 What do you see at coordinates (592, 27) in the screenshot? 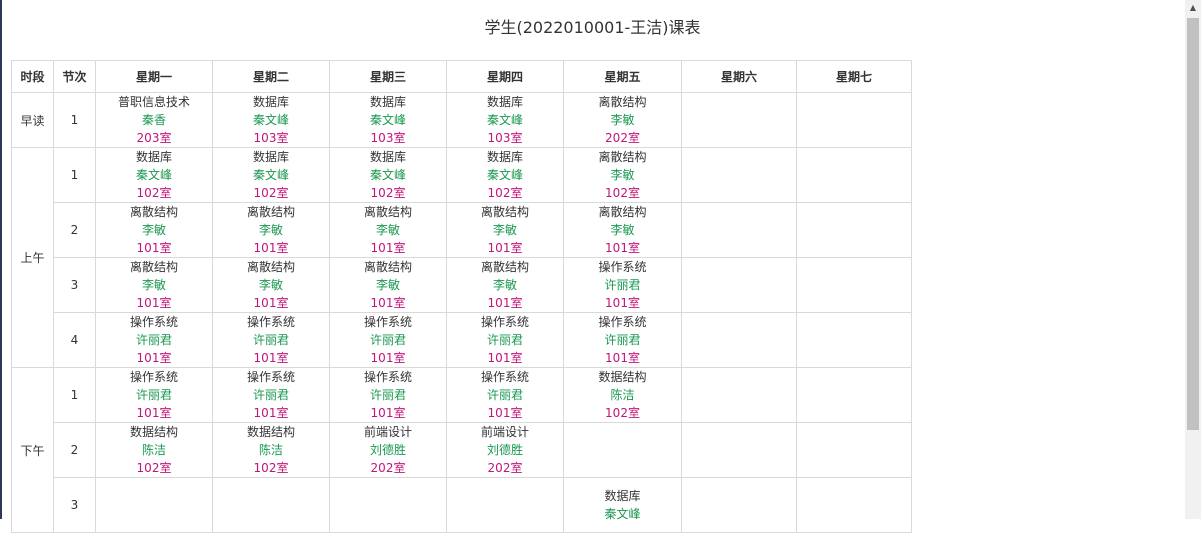
I see `page-title: 学生(2022010001-王洁)课表` at bounding box center [592, 27].